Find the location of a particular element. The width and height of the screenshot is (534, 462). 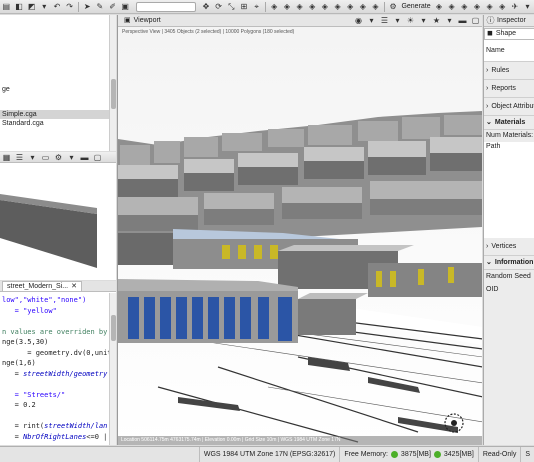

camera-icon: ▭ is located at coordinates (45, 157).